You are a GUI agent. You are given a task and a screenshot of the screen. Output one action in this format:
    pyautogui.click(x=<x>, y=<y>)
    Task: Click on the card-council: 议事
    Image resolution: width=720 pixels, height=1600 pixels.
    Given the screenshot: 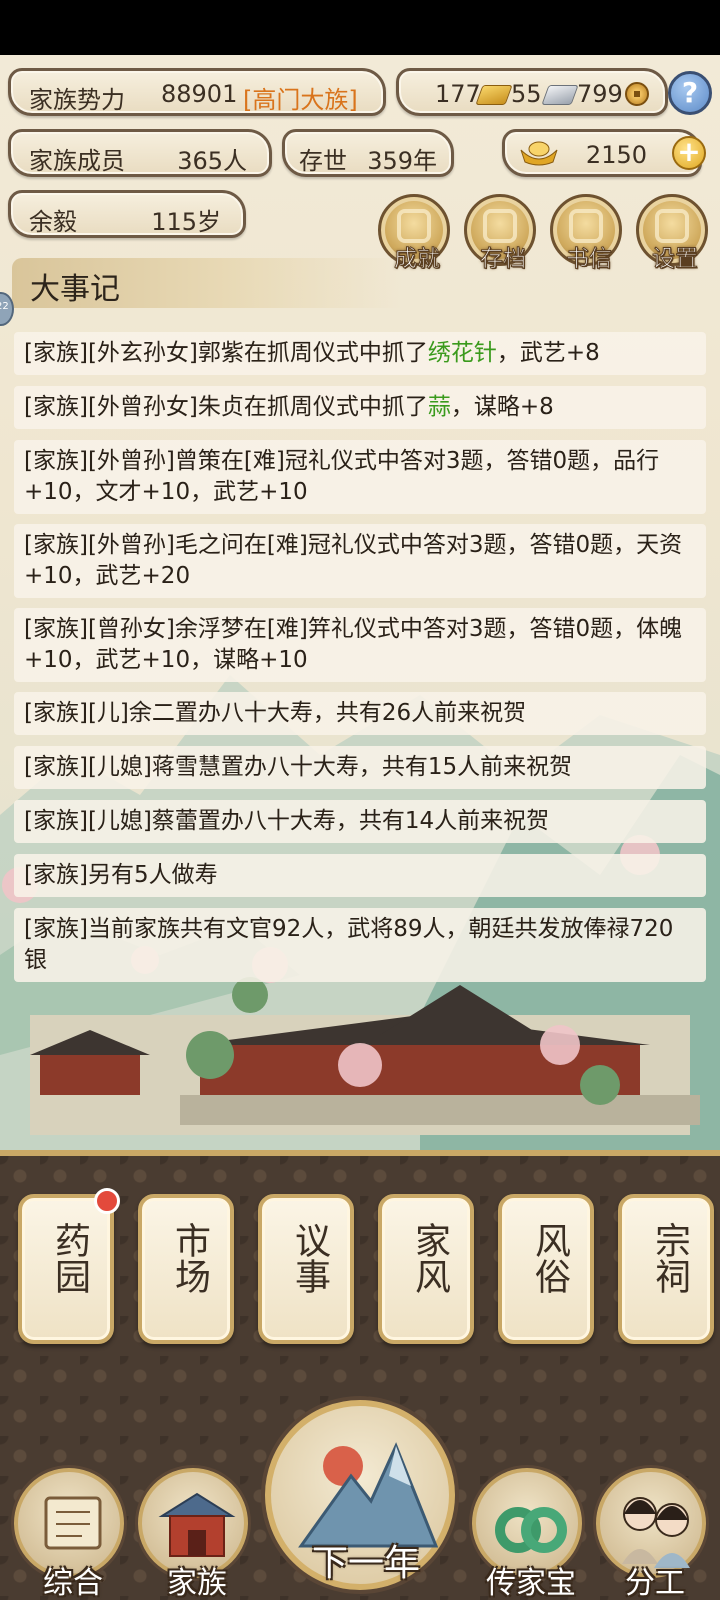 What is the action you would take?
    pyautogui.click(x=306, y=1269)
    